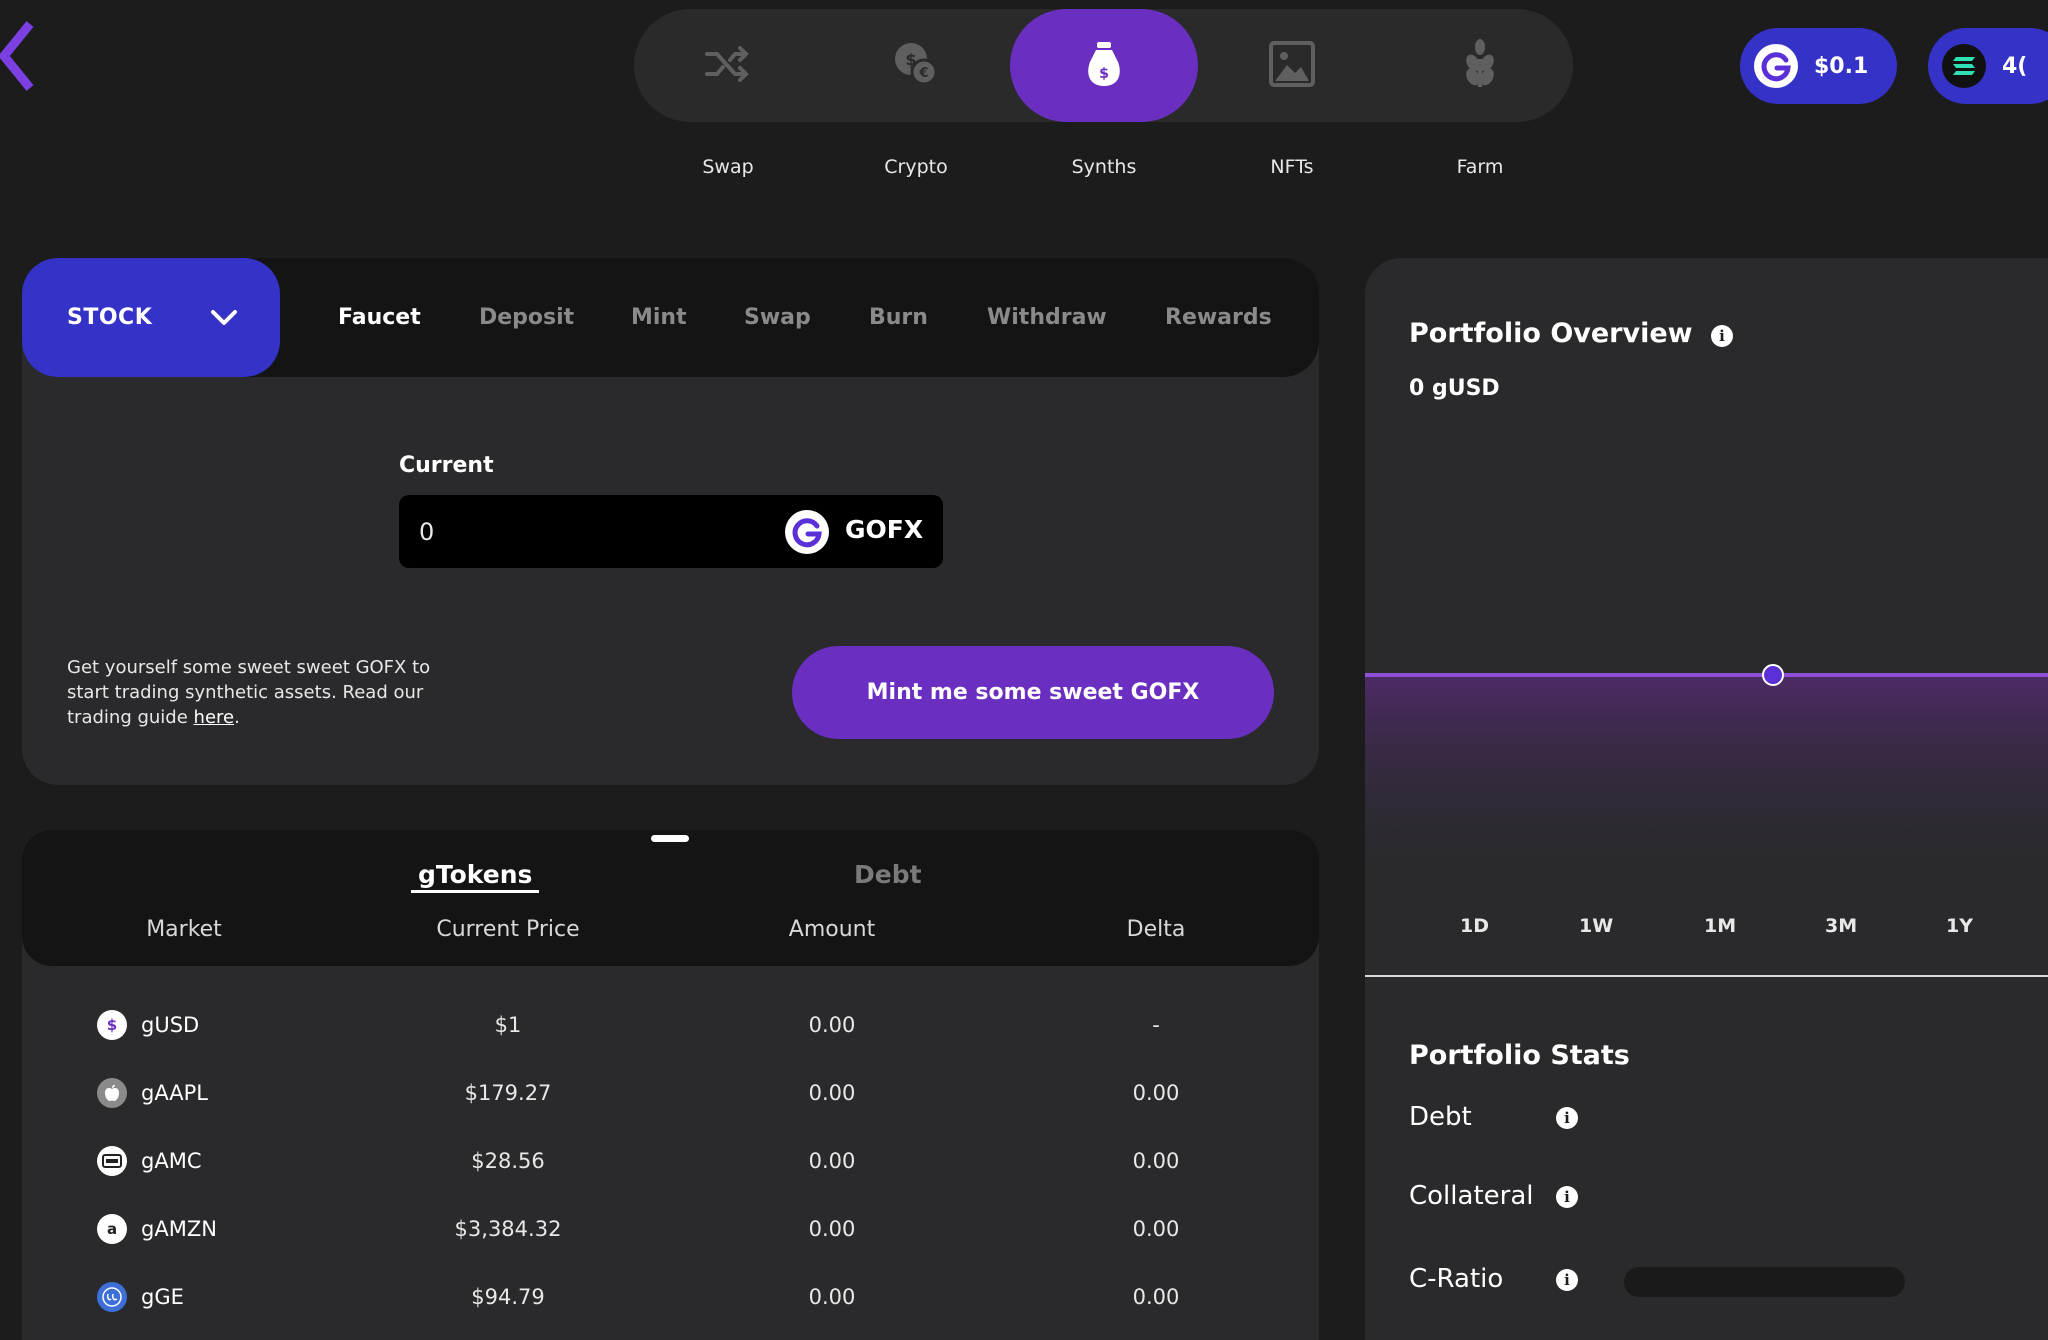 The height and width of the screenshot is (1340, 2048). What do you see at coordinates (508, 1229) in the screenshot?
I see `price-cell: $3,384.32` at bounding box center [508, 1229].